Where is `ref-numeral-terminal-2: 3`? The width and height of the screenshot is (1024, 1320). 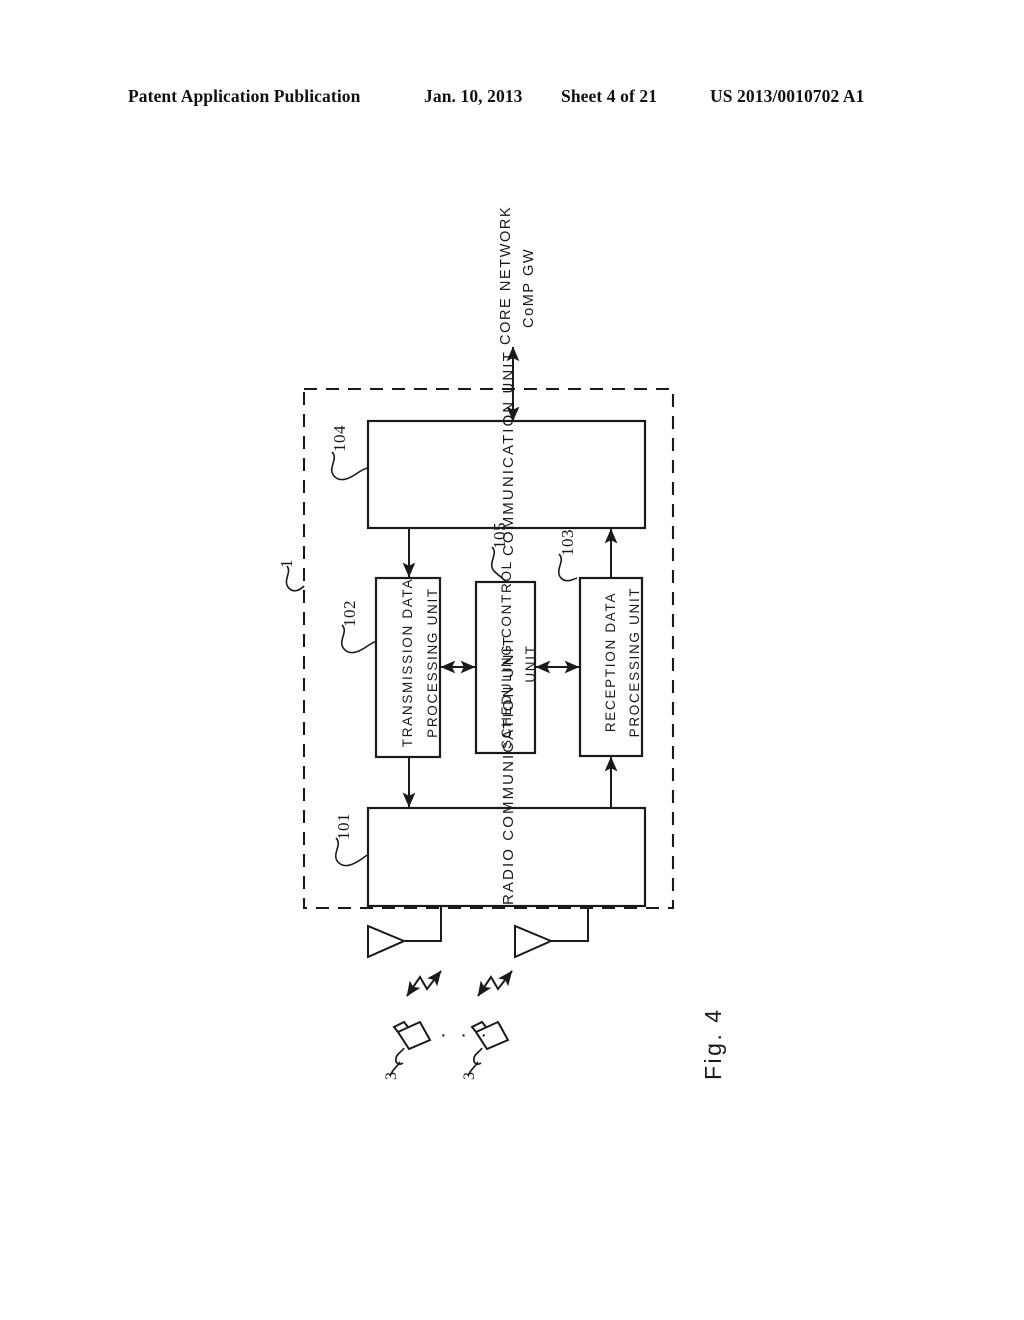 ref-numeral-terminal-2: 3 is located at coordinates (469, 1076).